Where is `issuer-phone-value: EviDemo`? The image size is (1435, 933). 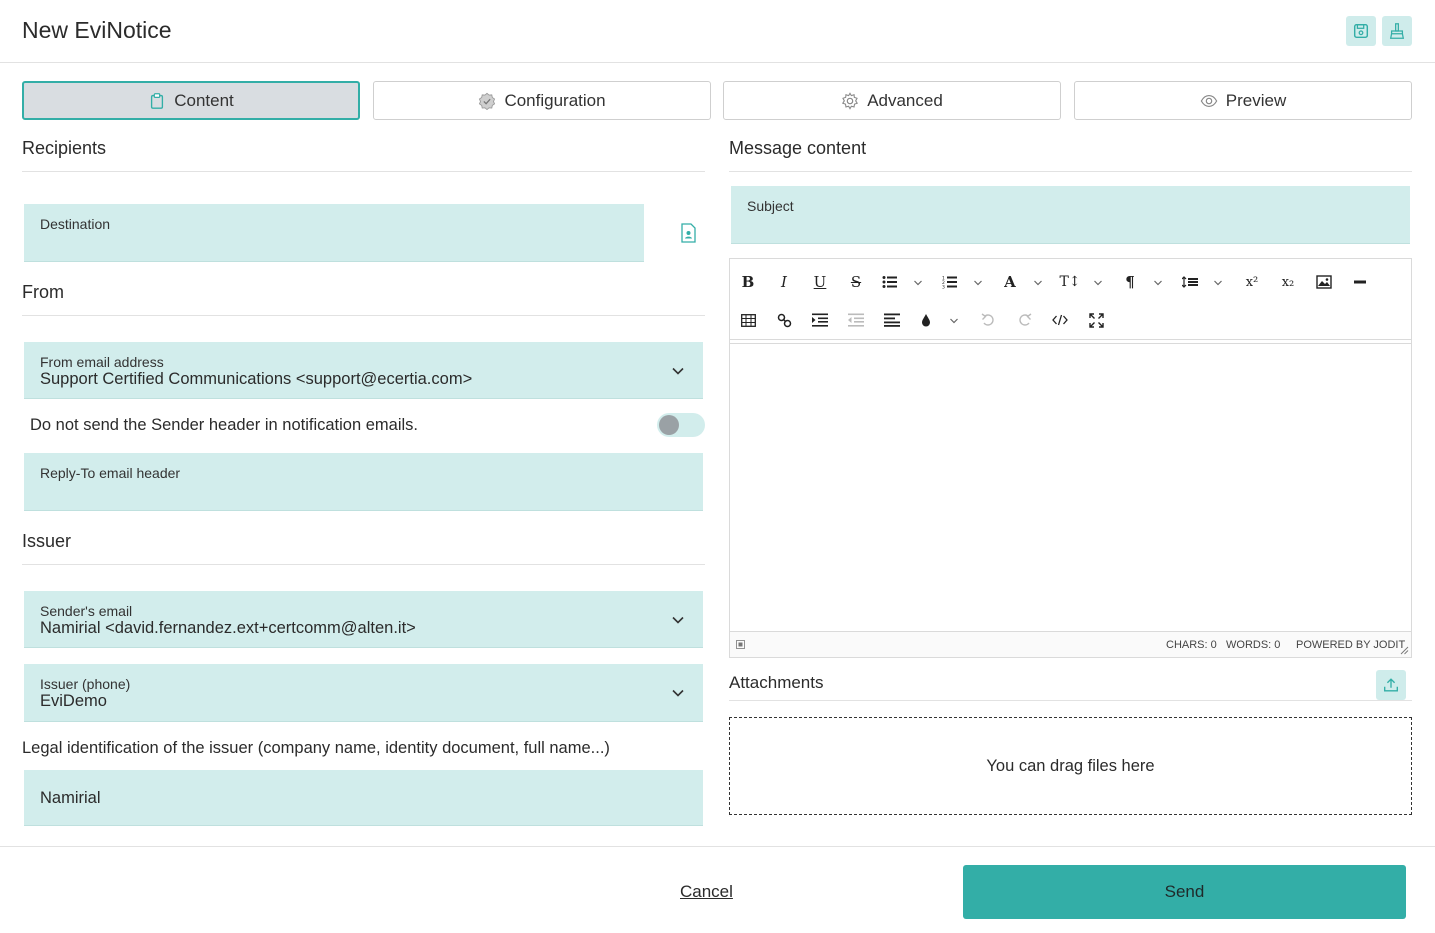
issuer-phone-value: EviDemo is located at coordinates (73, 701).